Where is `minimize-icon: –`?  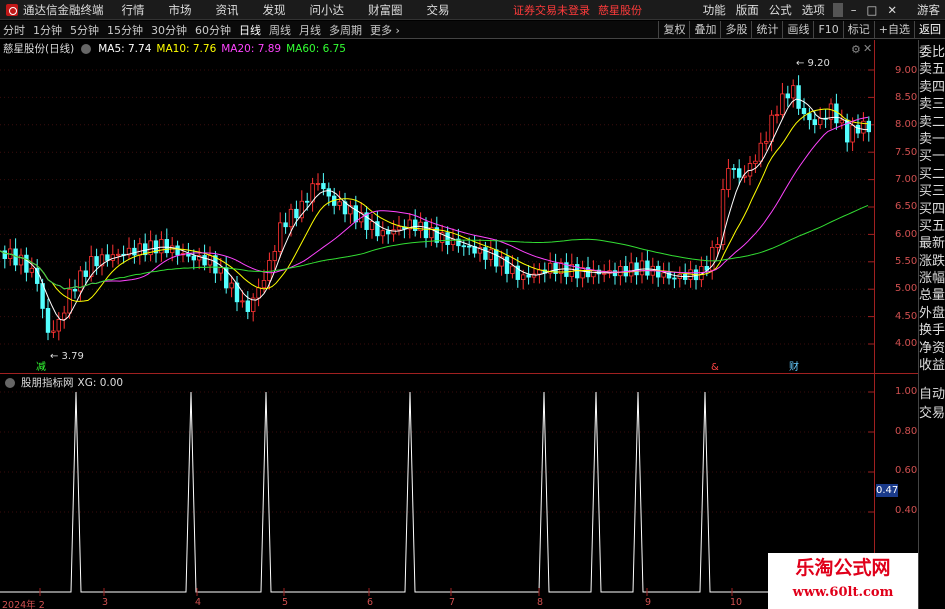 minimize-icon: – is located at coordinates (854, 10).